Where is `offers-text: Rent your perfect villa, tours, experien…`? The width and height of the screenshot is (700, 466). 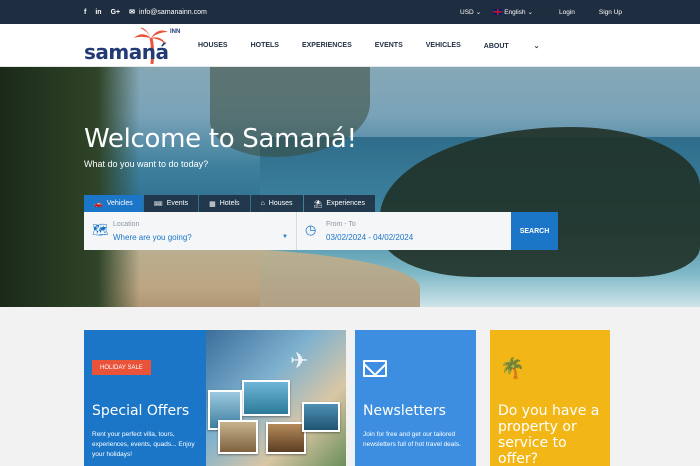
offers-text: Rent your perfect villa, tours, experien… is located at coordinates (143, 444).